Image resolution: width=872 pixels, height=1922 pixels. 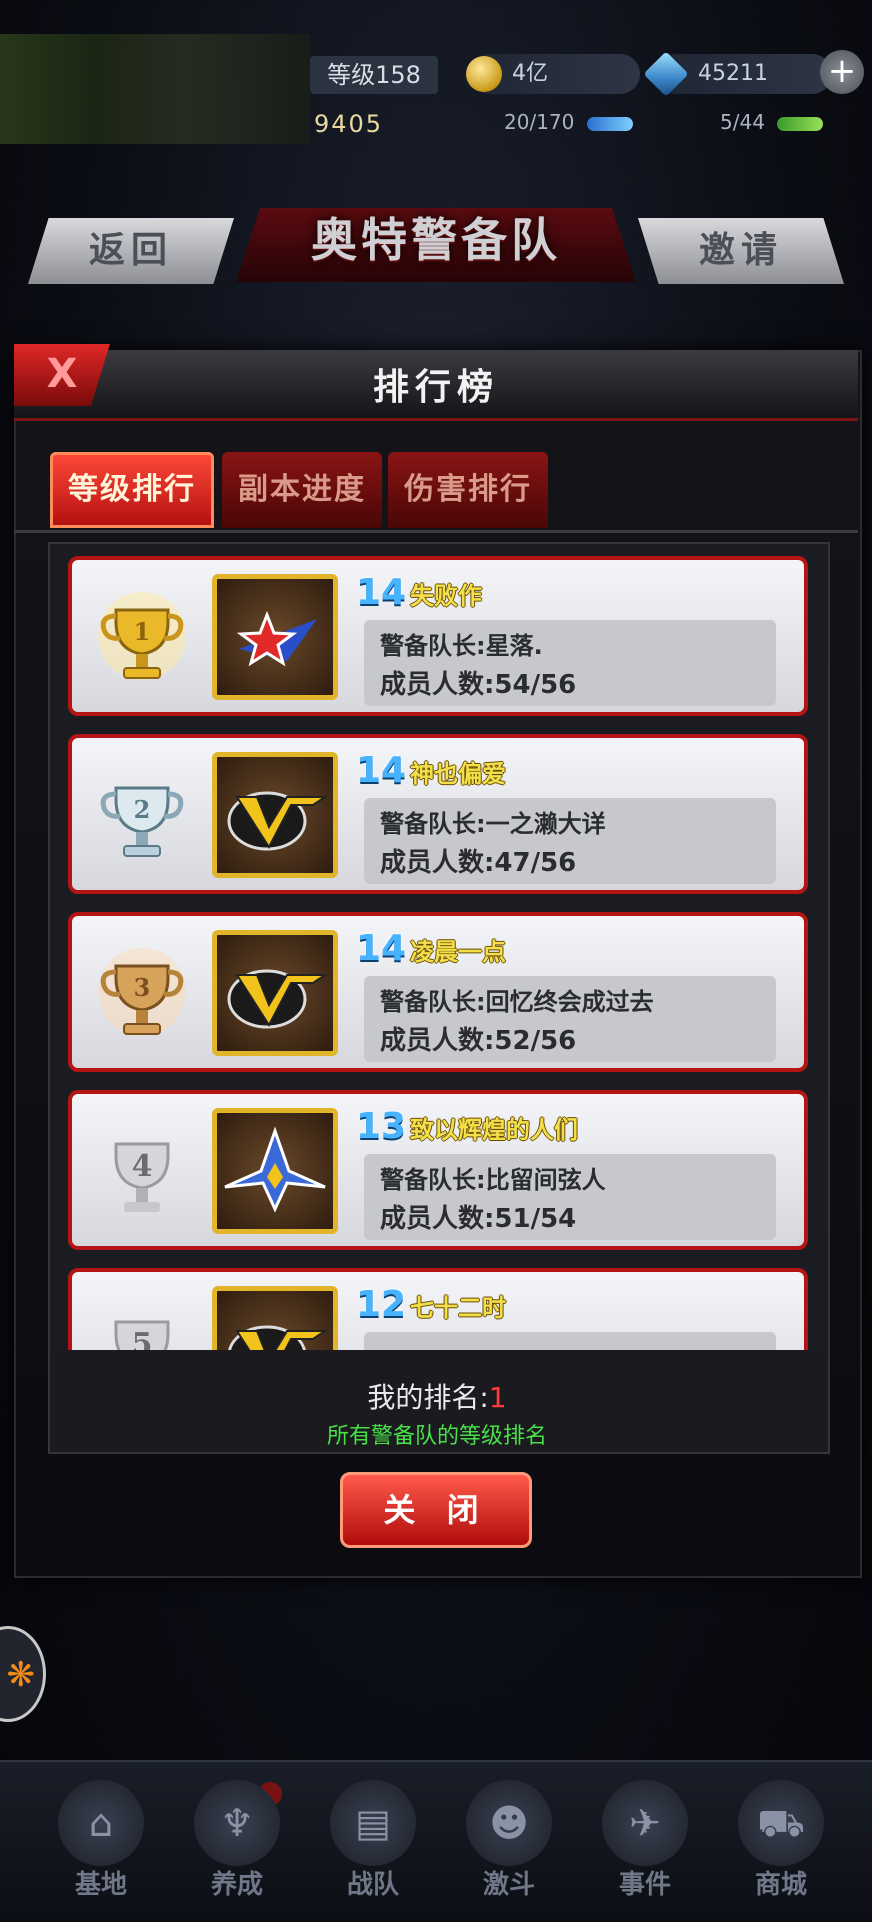 I want to click on paw-icon: ❋, so click(x=21, y=1675).